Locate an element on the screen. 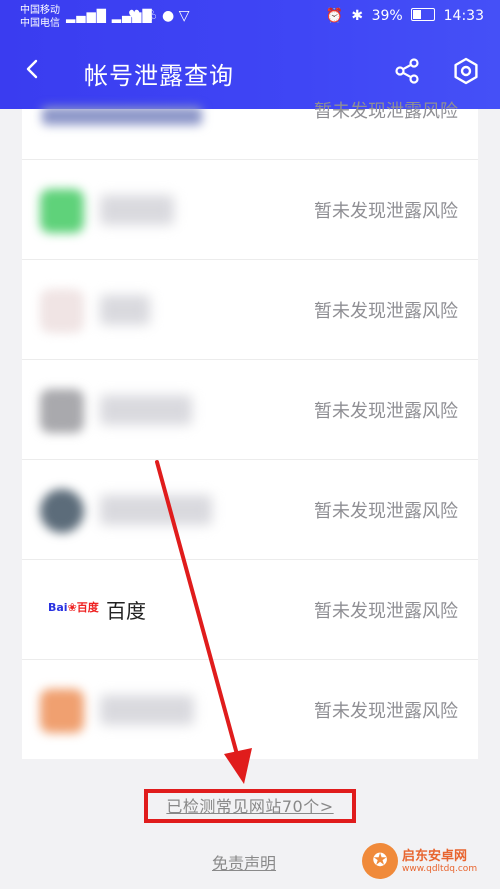  watermark-url: www.qdltdq.com is located at coordinates (440, 869).